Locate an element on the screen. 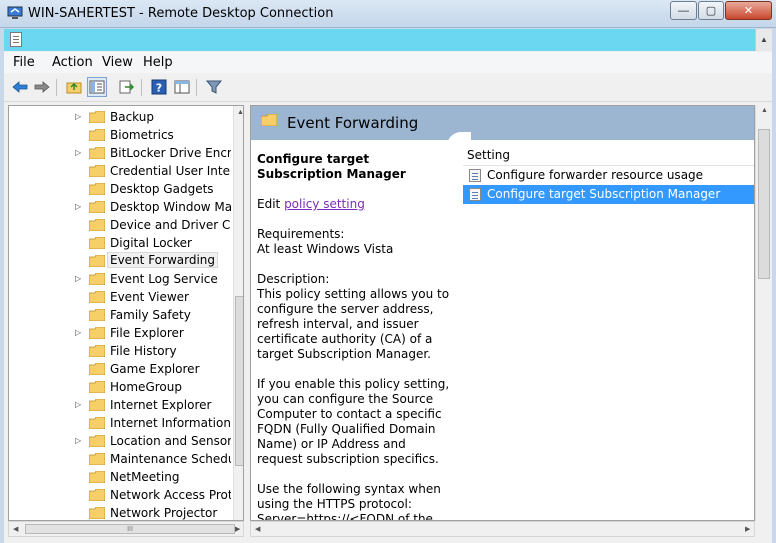 This screenshot has width=776, height=543. menu-help: Help is located at coordinates (158, 62).